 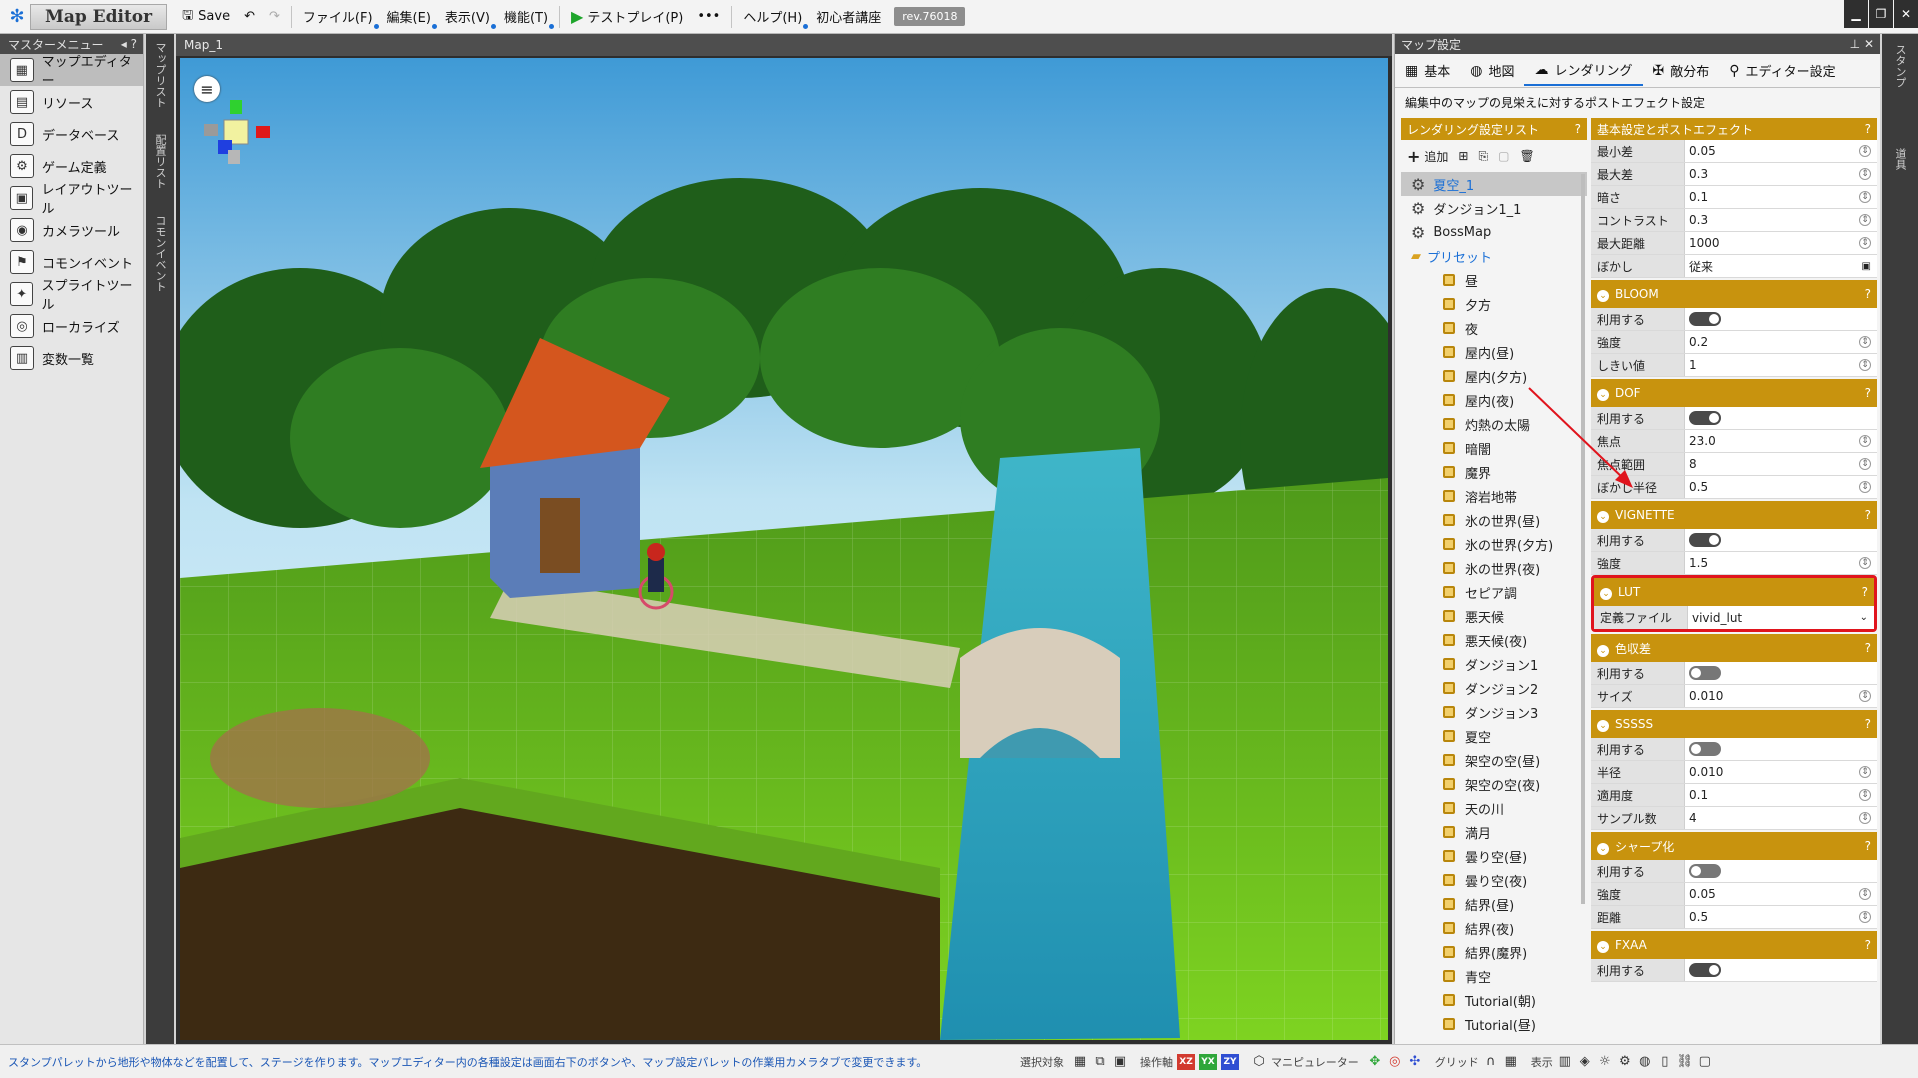 What do you see at coordinates (708, 17) in the screenshot?
I see `more-button: •••` at bounding box center [708, 17].